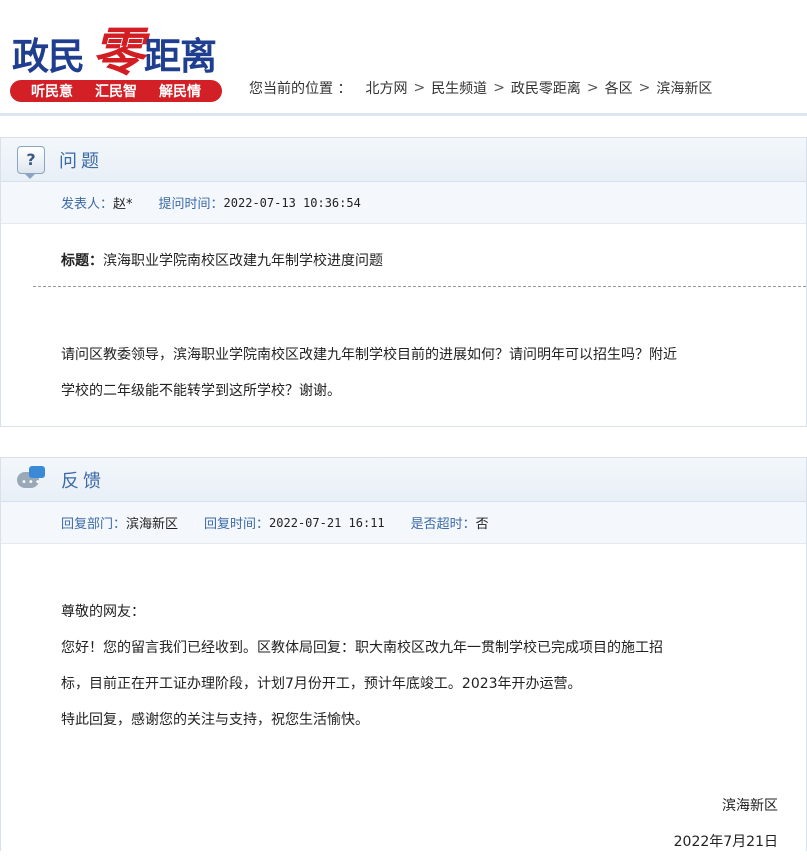 This screenshot has height=860, width=807. Describe the element at coordinates (243, 261) in the screenshot. I see `subject-value: 滨海职业学院南校区改建九年制学校进度问题` at that location.